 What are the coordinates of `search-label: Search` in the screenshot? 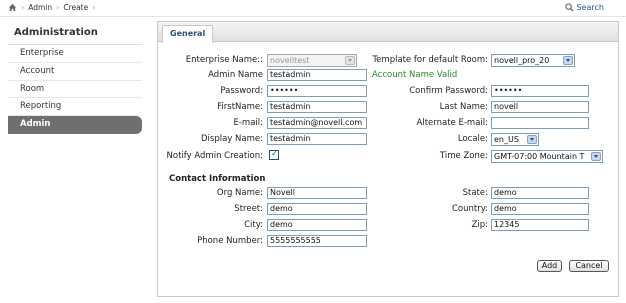 It's located at (590, 7).